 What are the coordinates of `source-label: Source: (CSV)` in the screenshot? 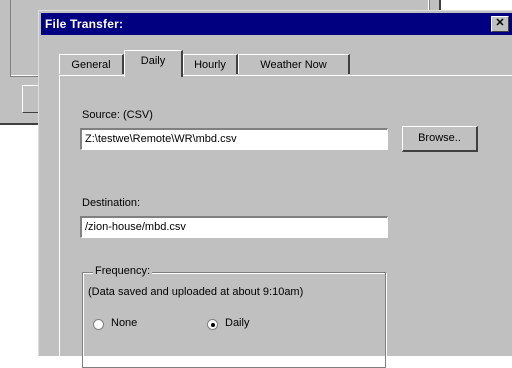 It's located at (117, 115).